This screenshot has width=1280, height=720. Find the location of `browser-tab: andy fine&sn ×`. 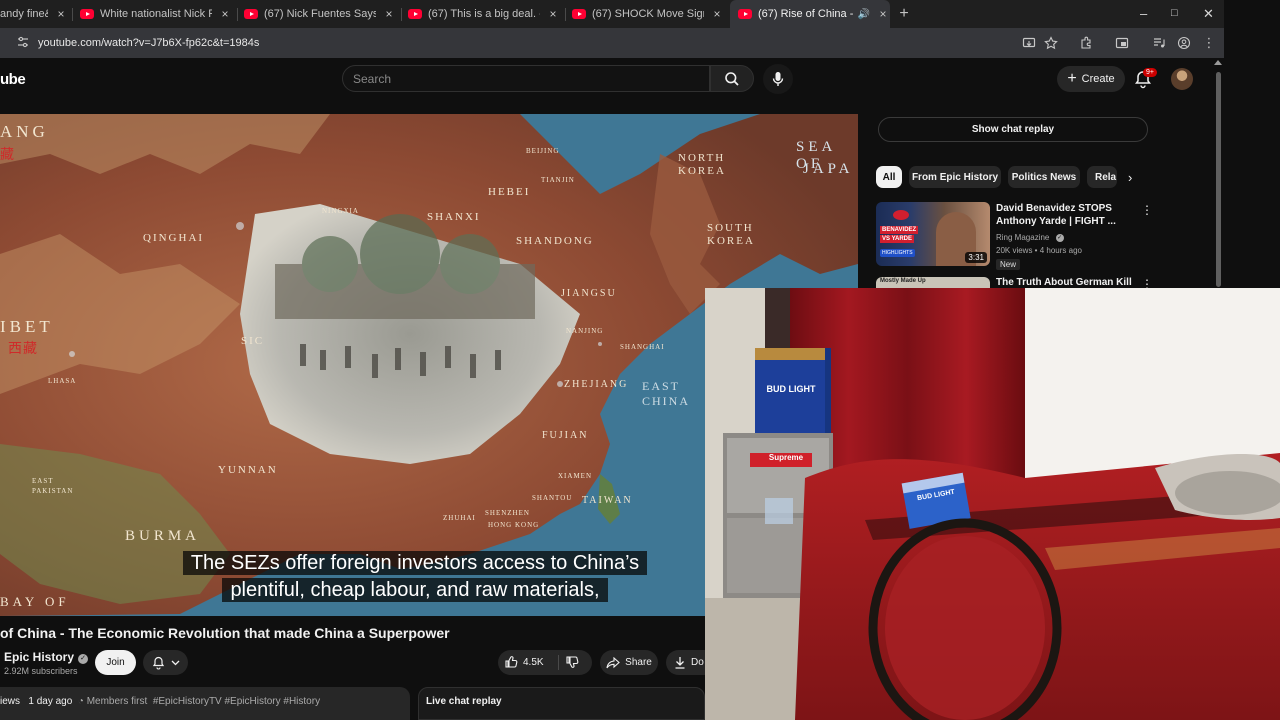

browser-tab: andy fine&sn × is located at coordinates (34, 14).